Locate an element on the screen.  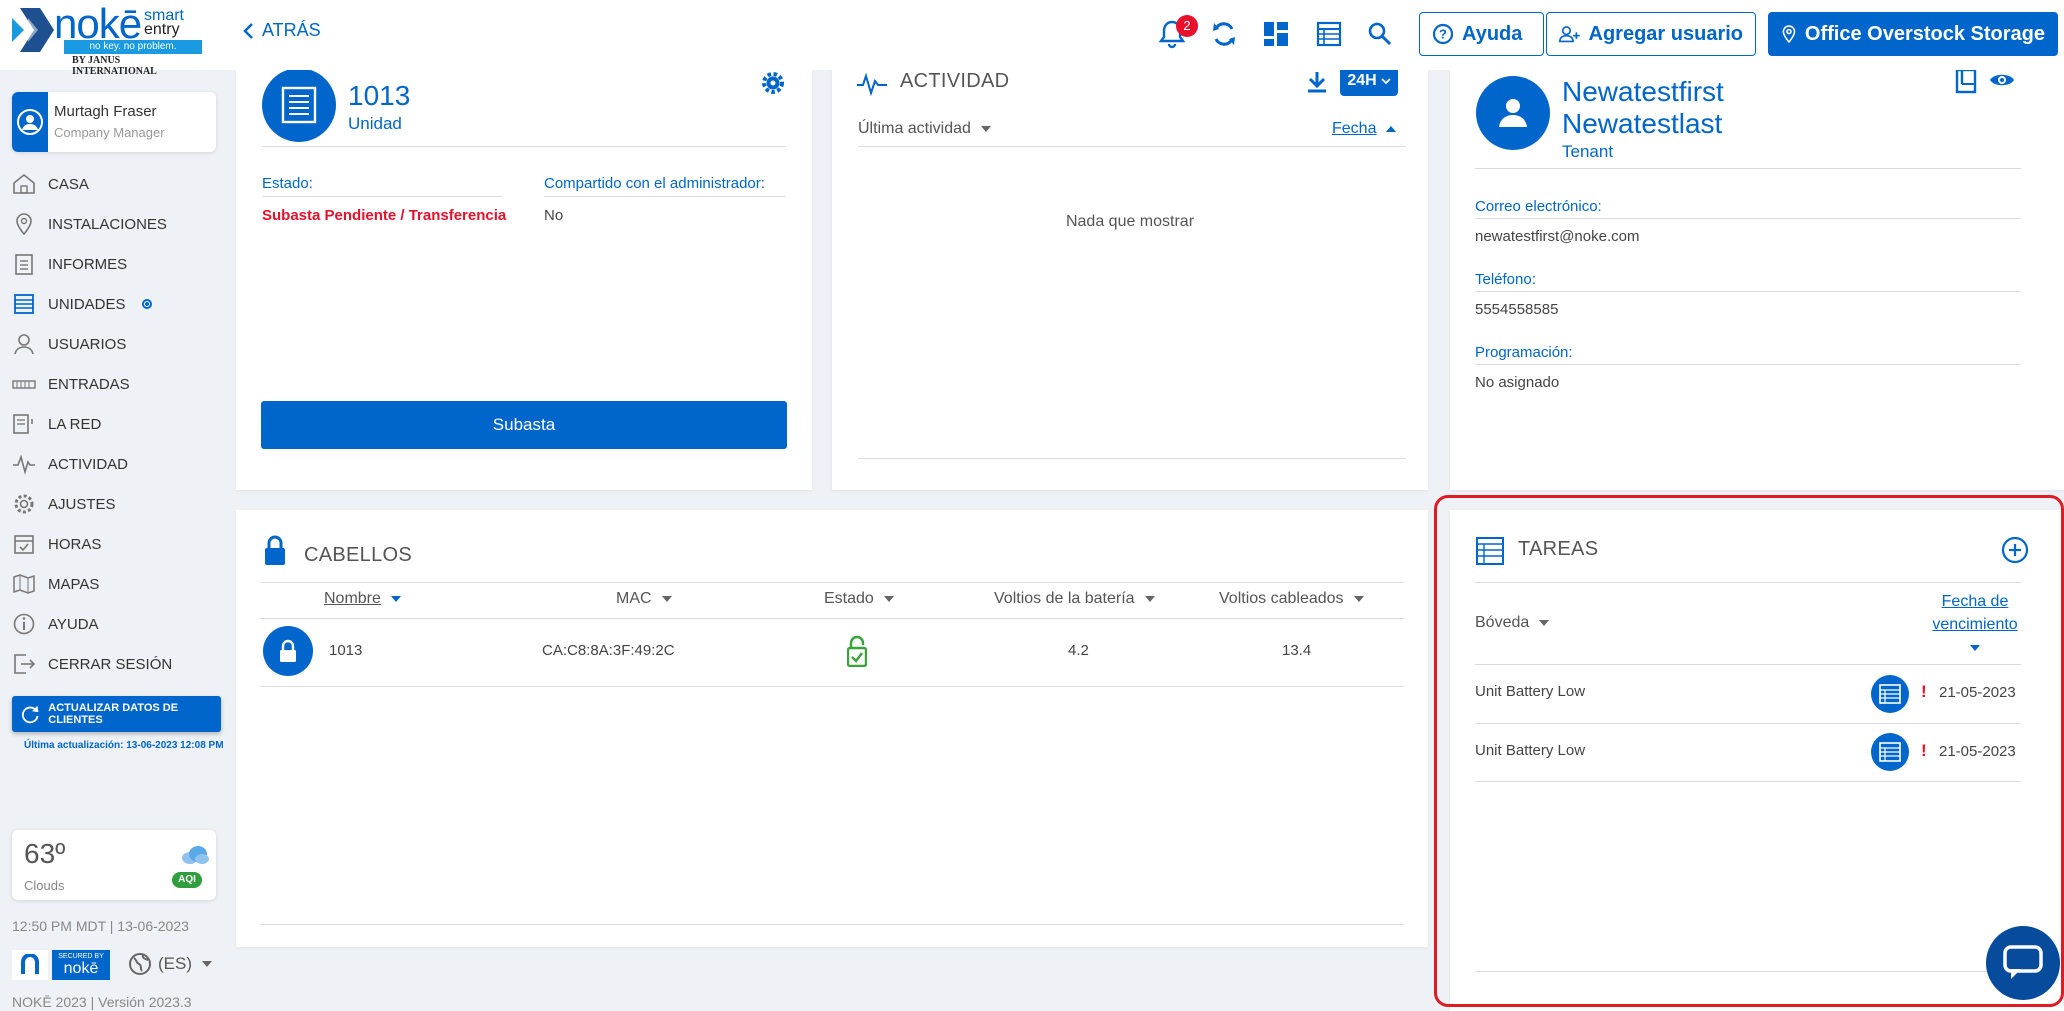
sort-status: Estado is located at coordinates (859, 599).